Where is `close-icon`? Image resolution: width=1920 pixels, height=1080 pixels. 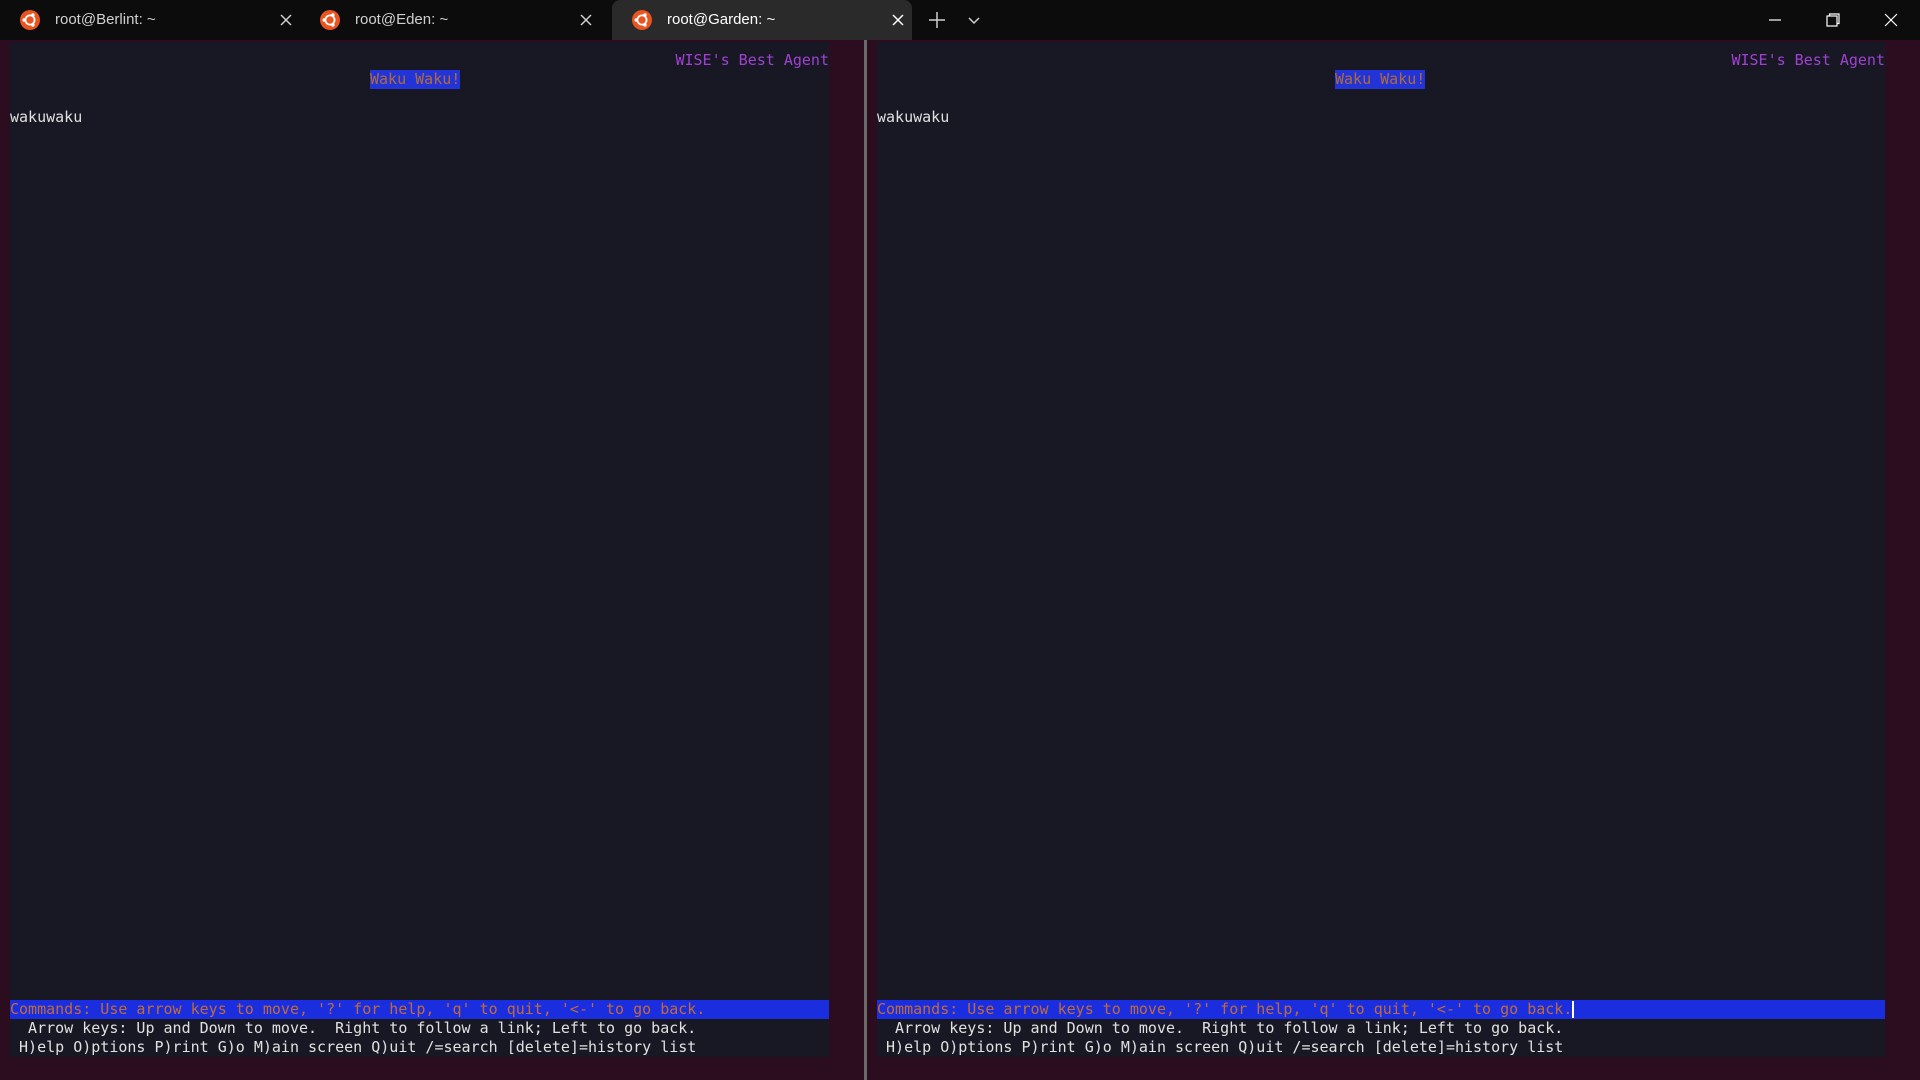 close-icon is located at coordinates (1891, 20).